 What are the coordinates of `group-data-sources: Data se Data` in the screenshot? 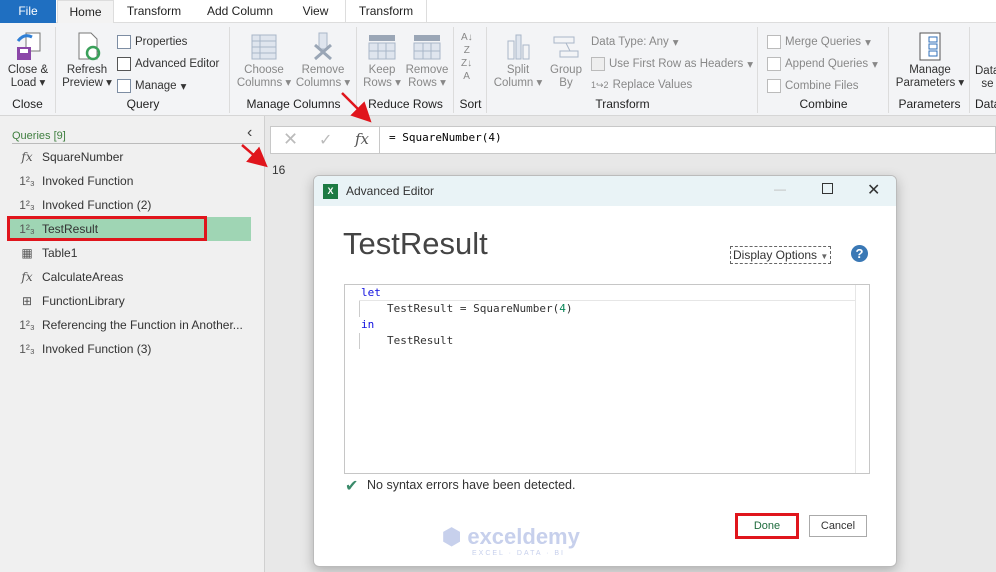 It's located at (983, 70).